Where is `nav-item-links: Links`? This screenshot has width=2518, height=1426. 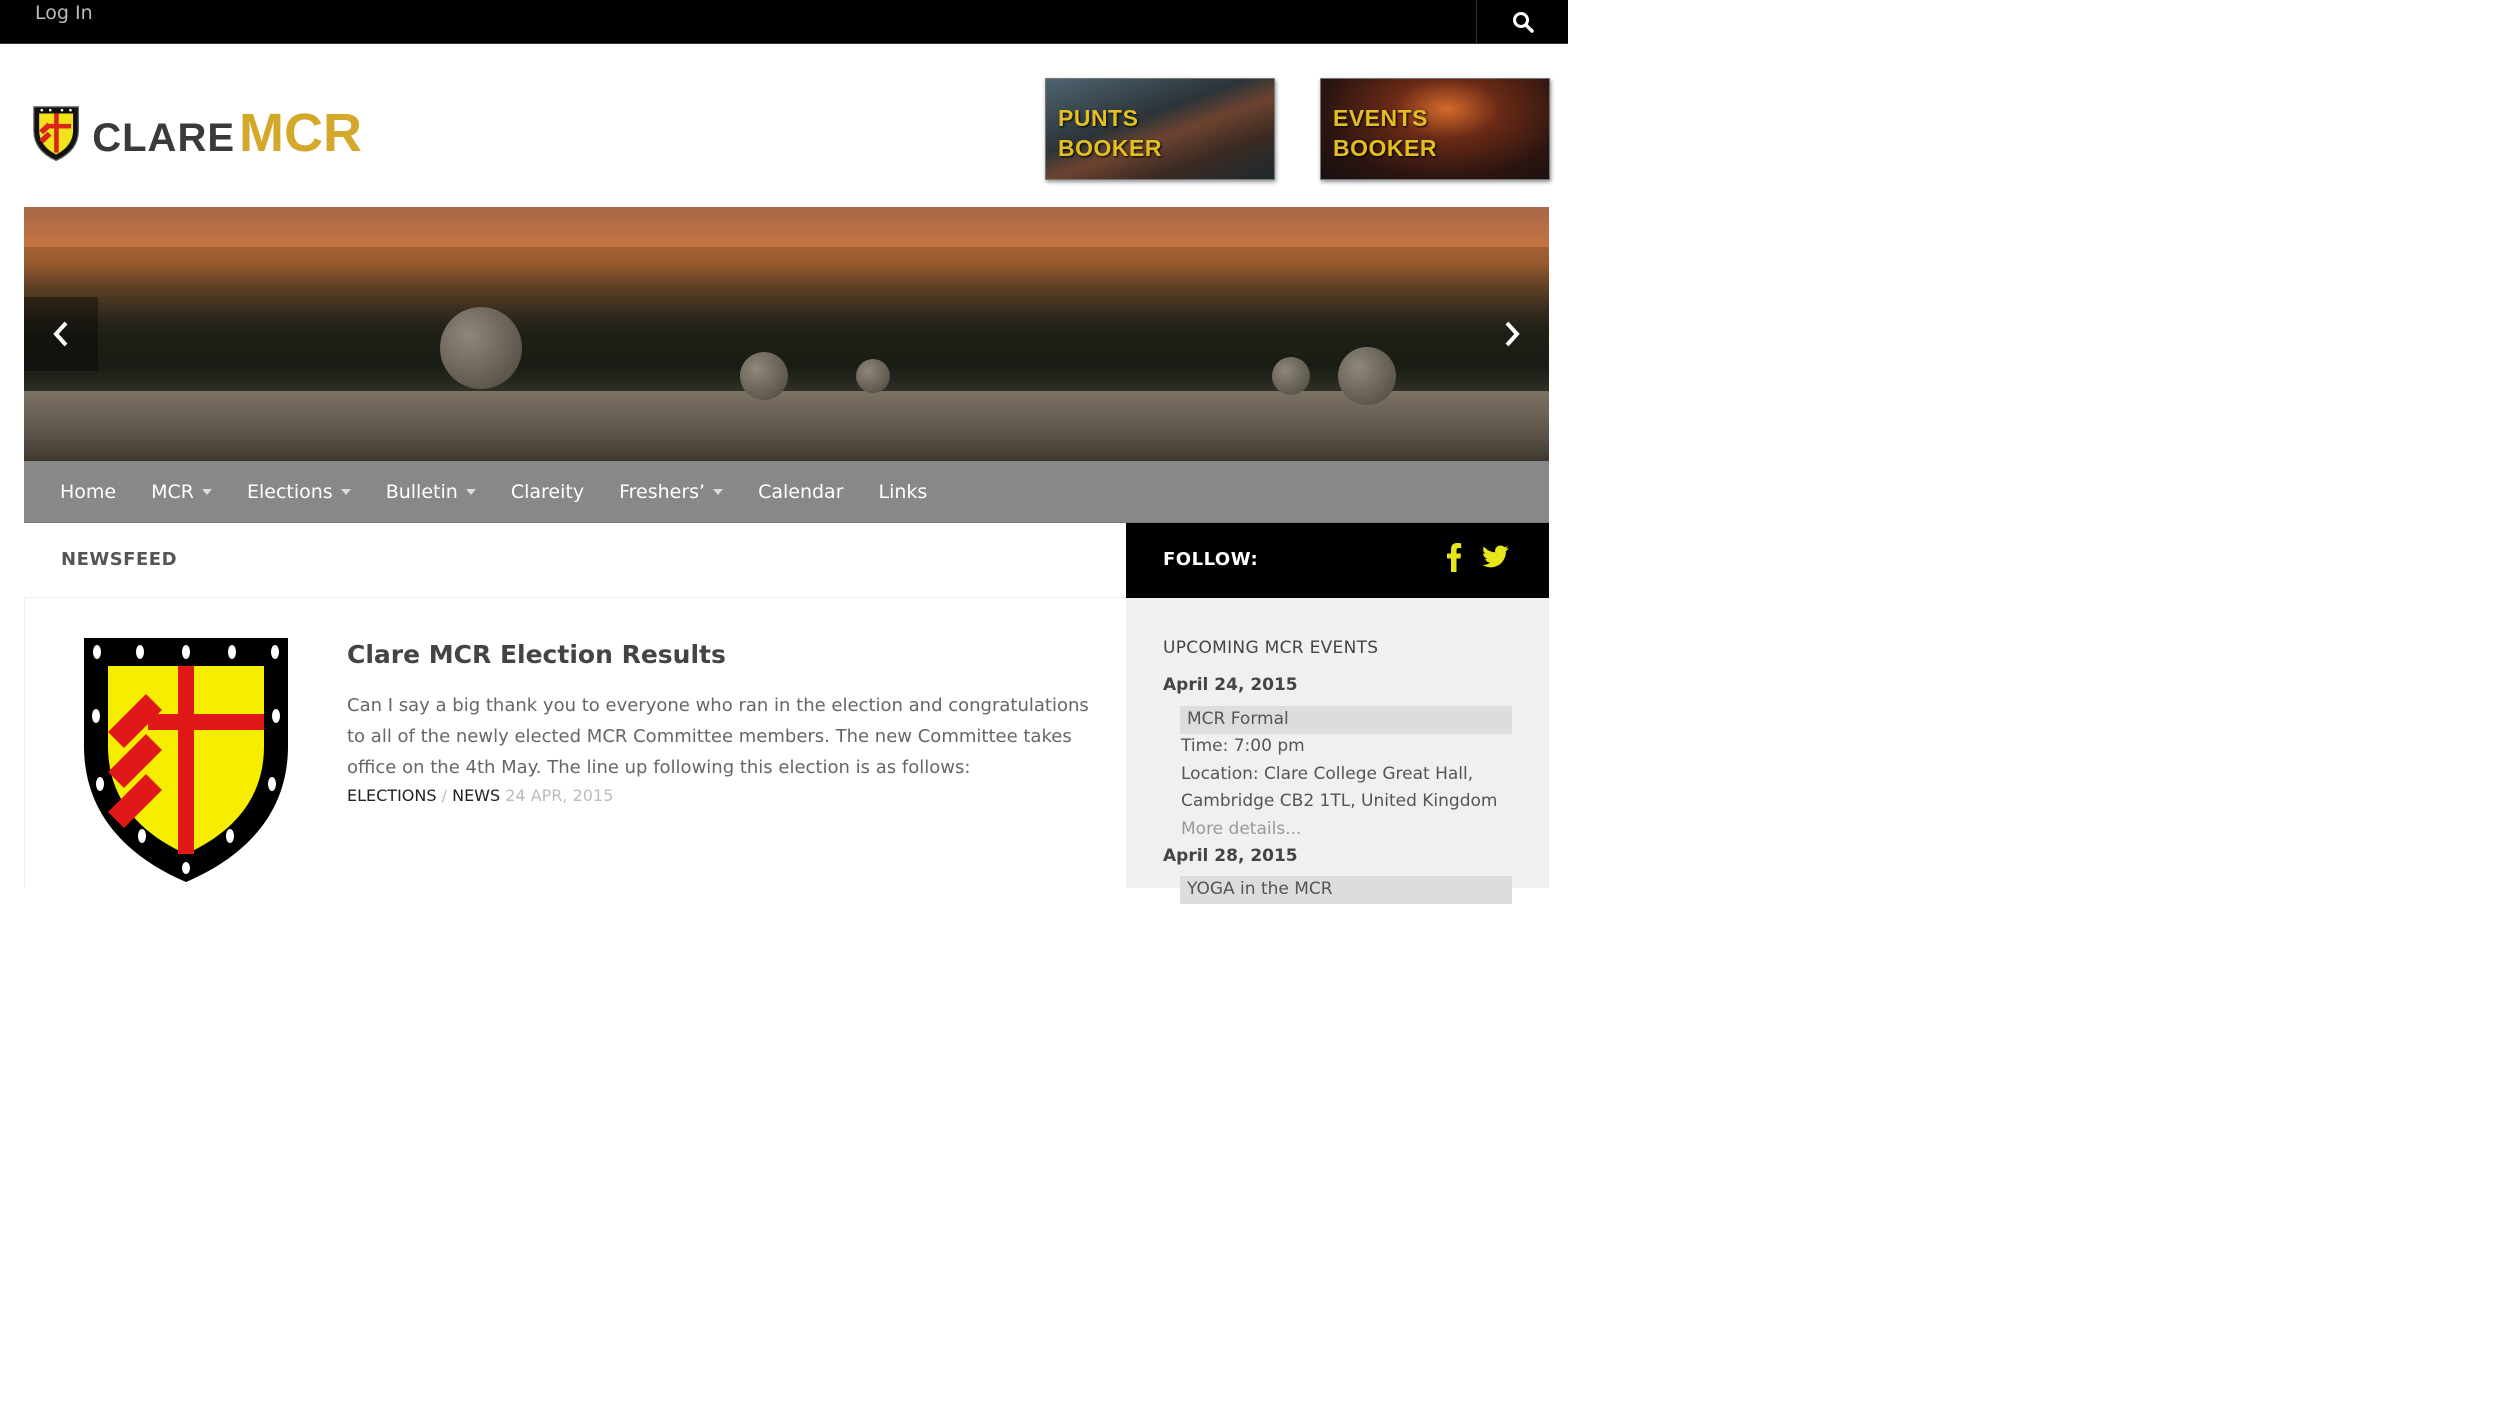
nav-item-links: Links is located at coordinates (903, 492).